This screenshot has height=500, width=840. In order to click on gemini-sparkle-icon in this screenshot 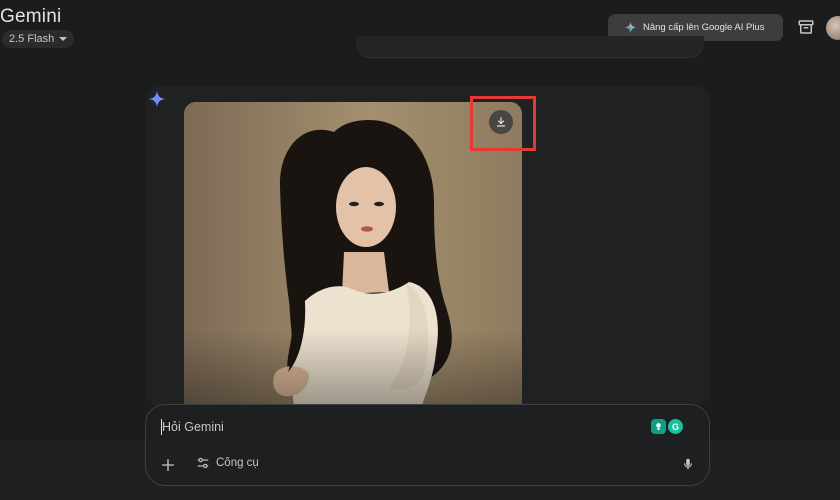, I will do `click(157, 99)`.